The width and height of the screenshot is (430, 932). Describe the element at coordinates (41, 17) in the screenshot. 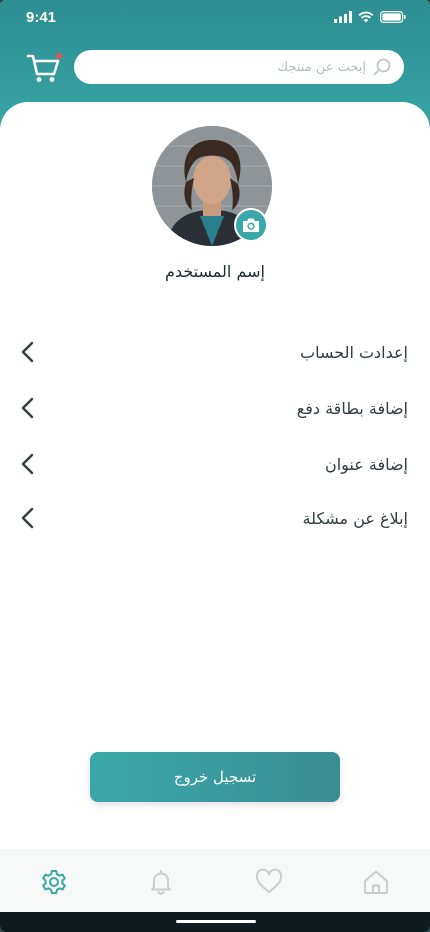

I see `status-time: 9:41` at that location.